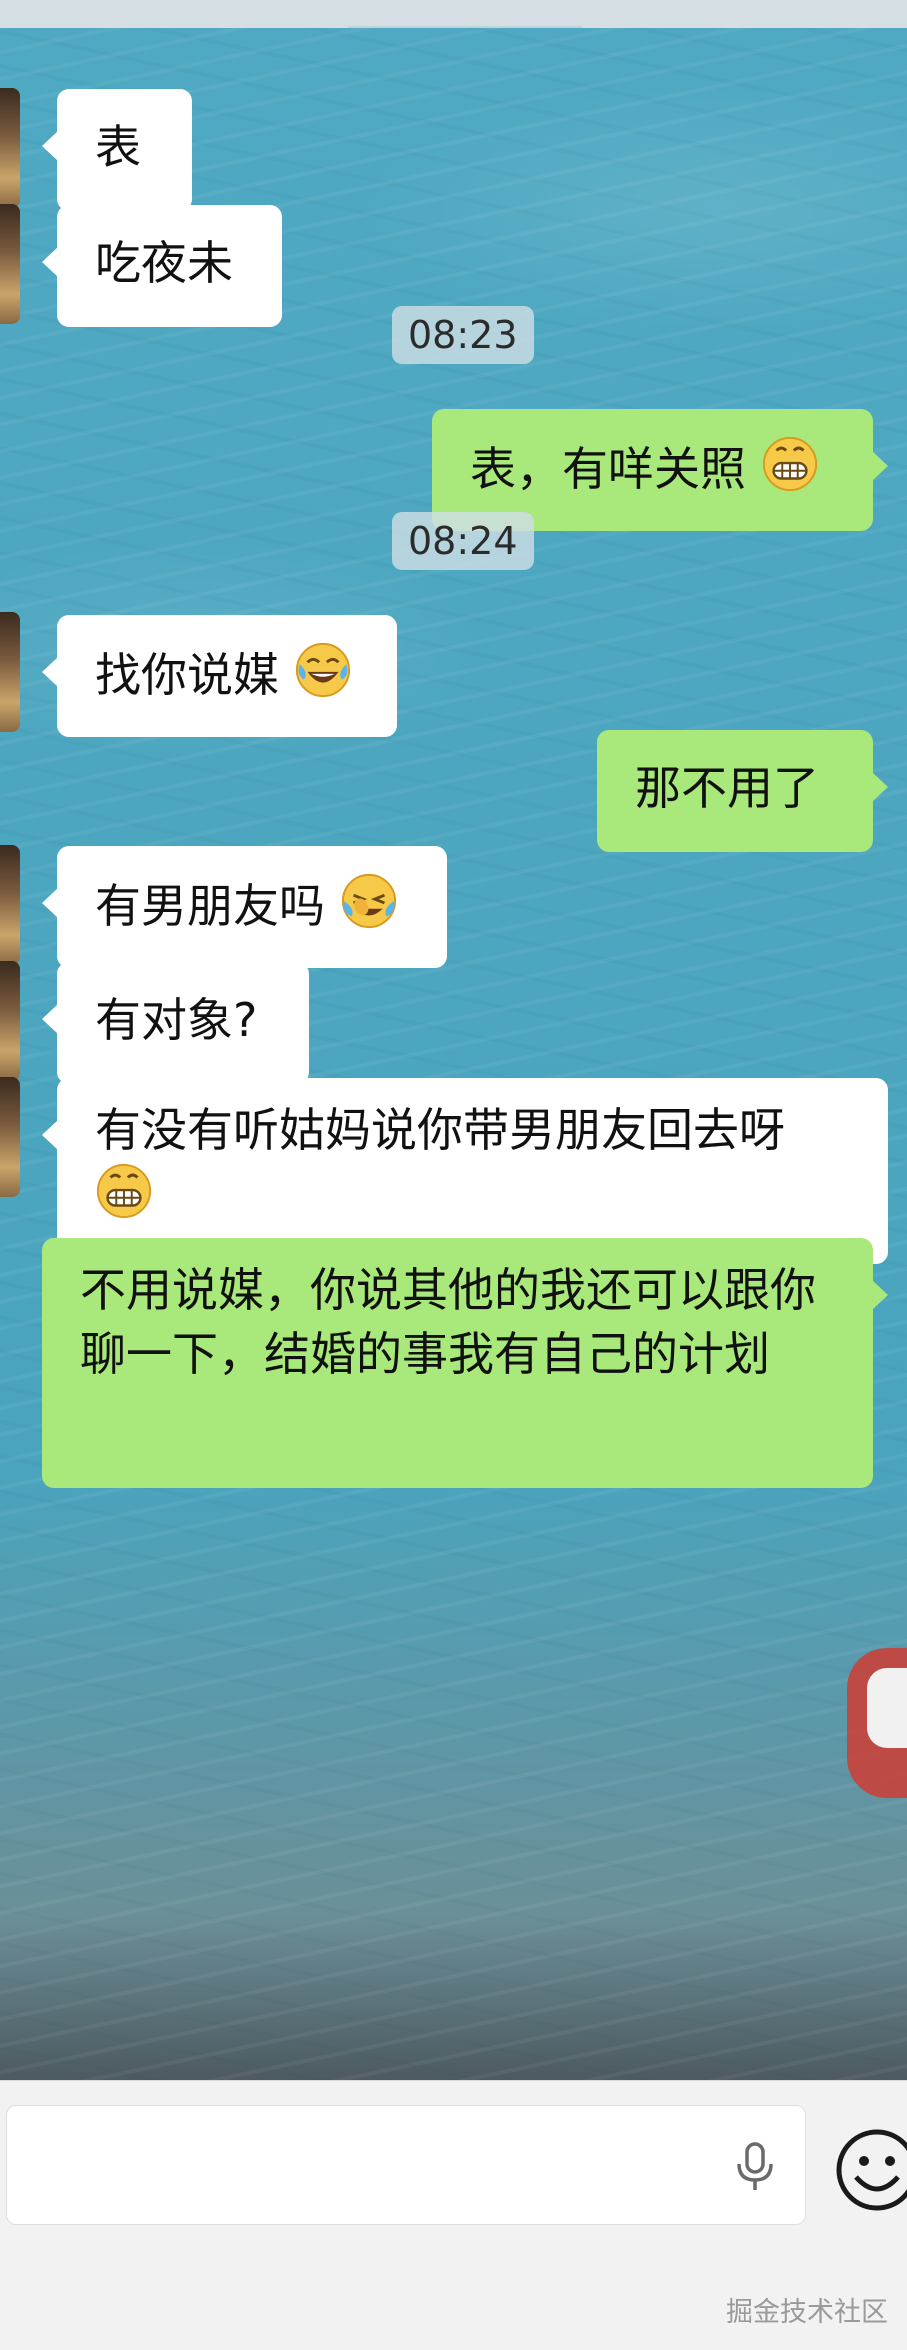 The width and height of the screenshot is (907, 2350). What do you see at coordinates (453, 20) in the screenshot?
I see `status-bar` at bounding box center [453, 20].